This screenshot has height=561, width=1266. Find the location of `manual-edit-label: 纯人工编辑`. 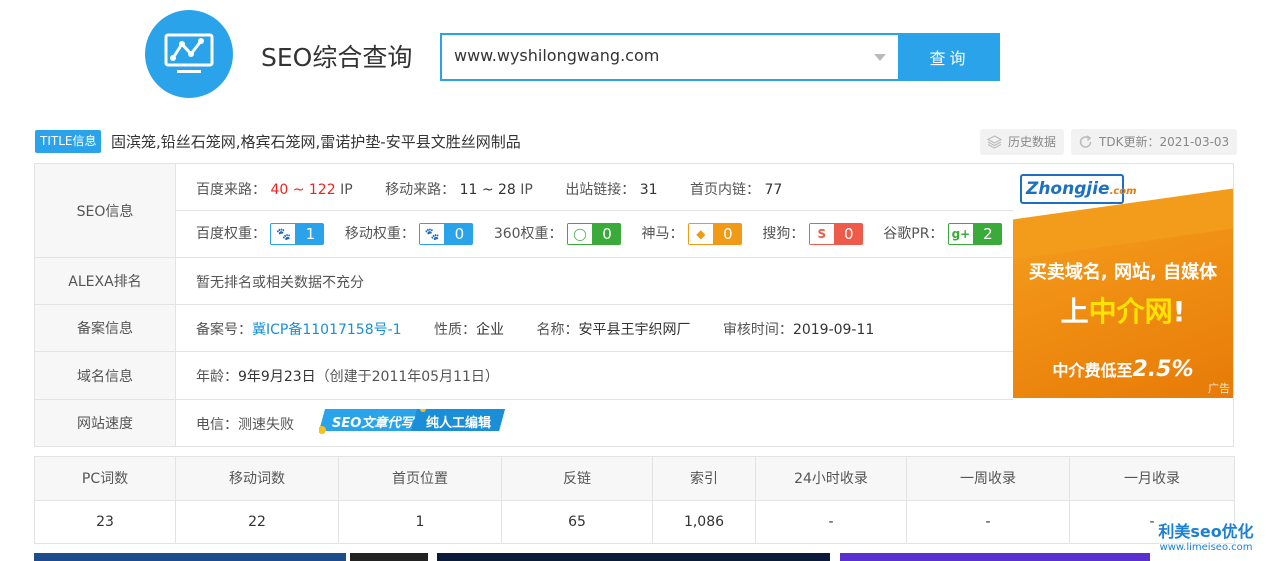

manual-edit-label: 纯人工编辑 is located at coordinates (459, 423).